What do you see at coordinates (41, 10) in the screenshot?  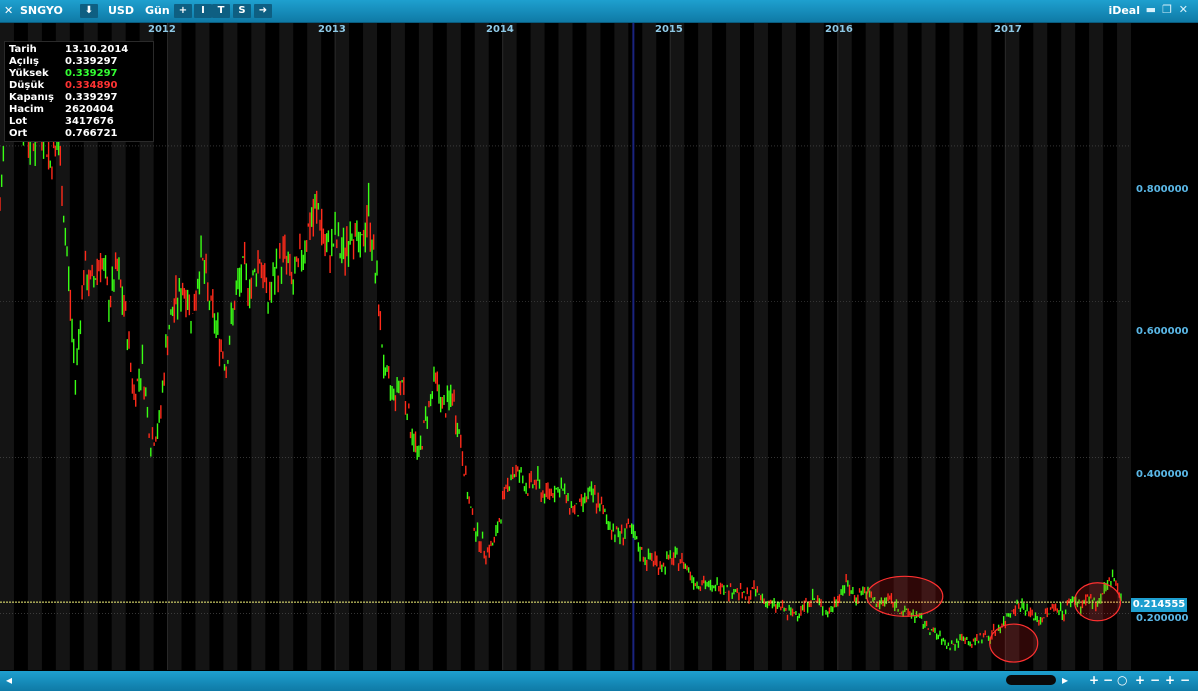 I see `symbol-label: SNGYO` at bounding box center [41, 10].